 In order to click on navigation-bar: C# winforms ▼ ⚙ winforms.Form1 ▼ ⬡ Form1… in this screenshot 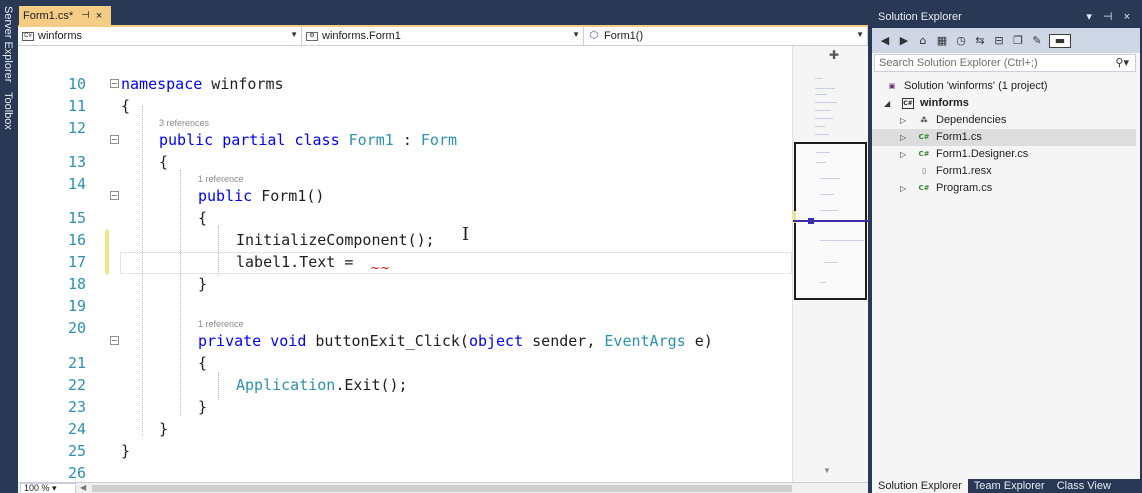, I will do `click(443, 36)`.